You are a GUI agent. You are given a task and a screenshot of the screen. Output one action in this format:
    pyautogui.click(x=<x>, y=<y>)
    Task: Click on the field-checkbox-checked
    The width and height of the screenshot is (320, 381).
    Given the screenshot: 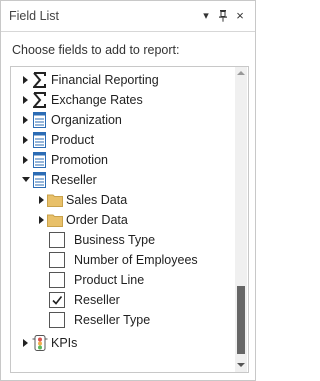 What is the action you would take?
    pyautogui.click(x=57, y=300)
    